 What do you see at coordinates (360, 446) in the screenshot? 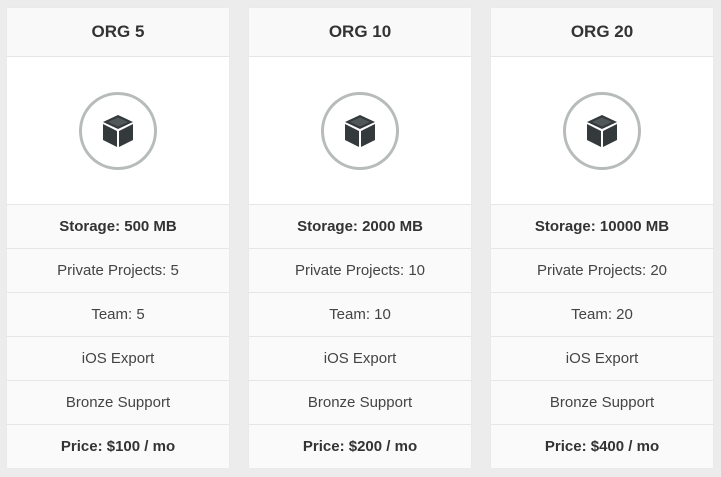
I see `price-feature: Price: $200 / mo` at bounding box center [360, 446].